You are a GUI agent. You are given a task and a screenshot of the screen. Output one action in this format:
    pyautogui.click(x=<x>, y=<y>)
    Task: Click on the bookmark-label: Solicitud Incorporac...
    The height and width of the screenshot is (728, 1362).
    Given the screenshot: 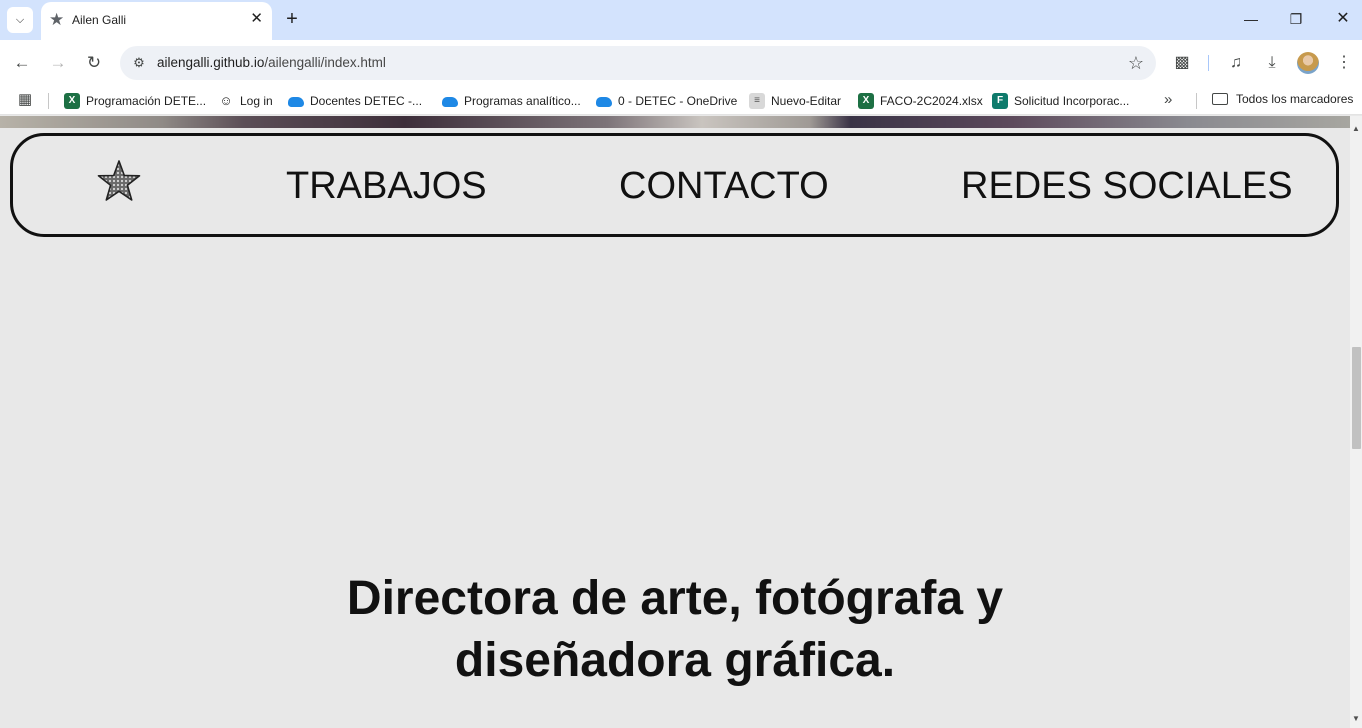 What is the action you would take?
    pyautogui.click(x=1072, y=101)
    